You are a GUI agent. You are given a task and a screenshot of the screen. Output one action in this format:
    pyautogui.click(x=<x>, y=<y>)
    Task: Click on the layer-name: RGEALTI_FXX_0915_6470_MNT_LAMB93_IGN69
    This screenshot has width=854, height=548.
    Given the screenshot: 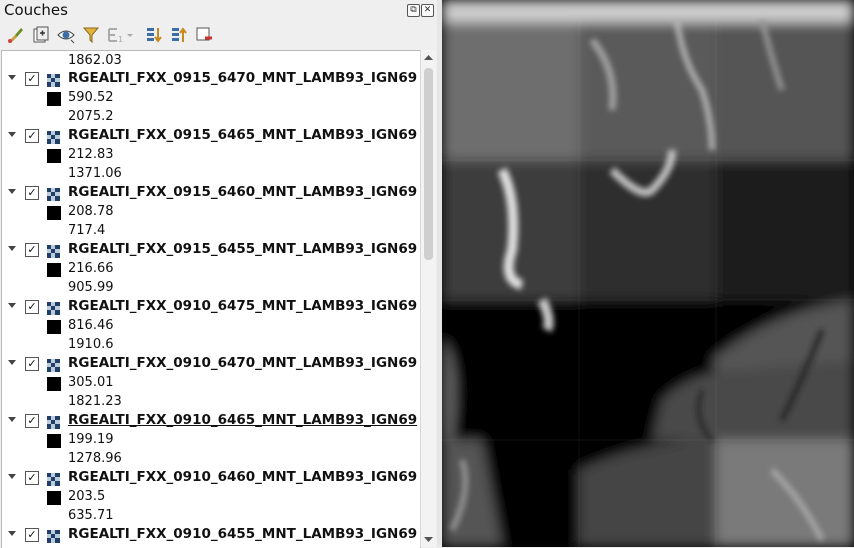 What is the action you would take?
    pyautogui.click(x=242, y=78)
    